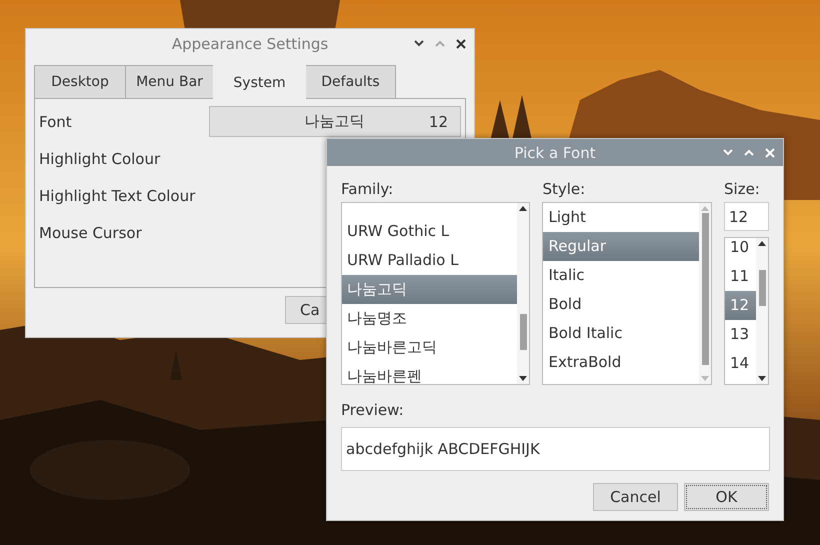 This screenshot has width=820, height=545. Describe the element at coordinates (367, 189) in the screenshot. I see `family-label: Family:` at that location.